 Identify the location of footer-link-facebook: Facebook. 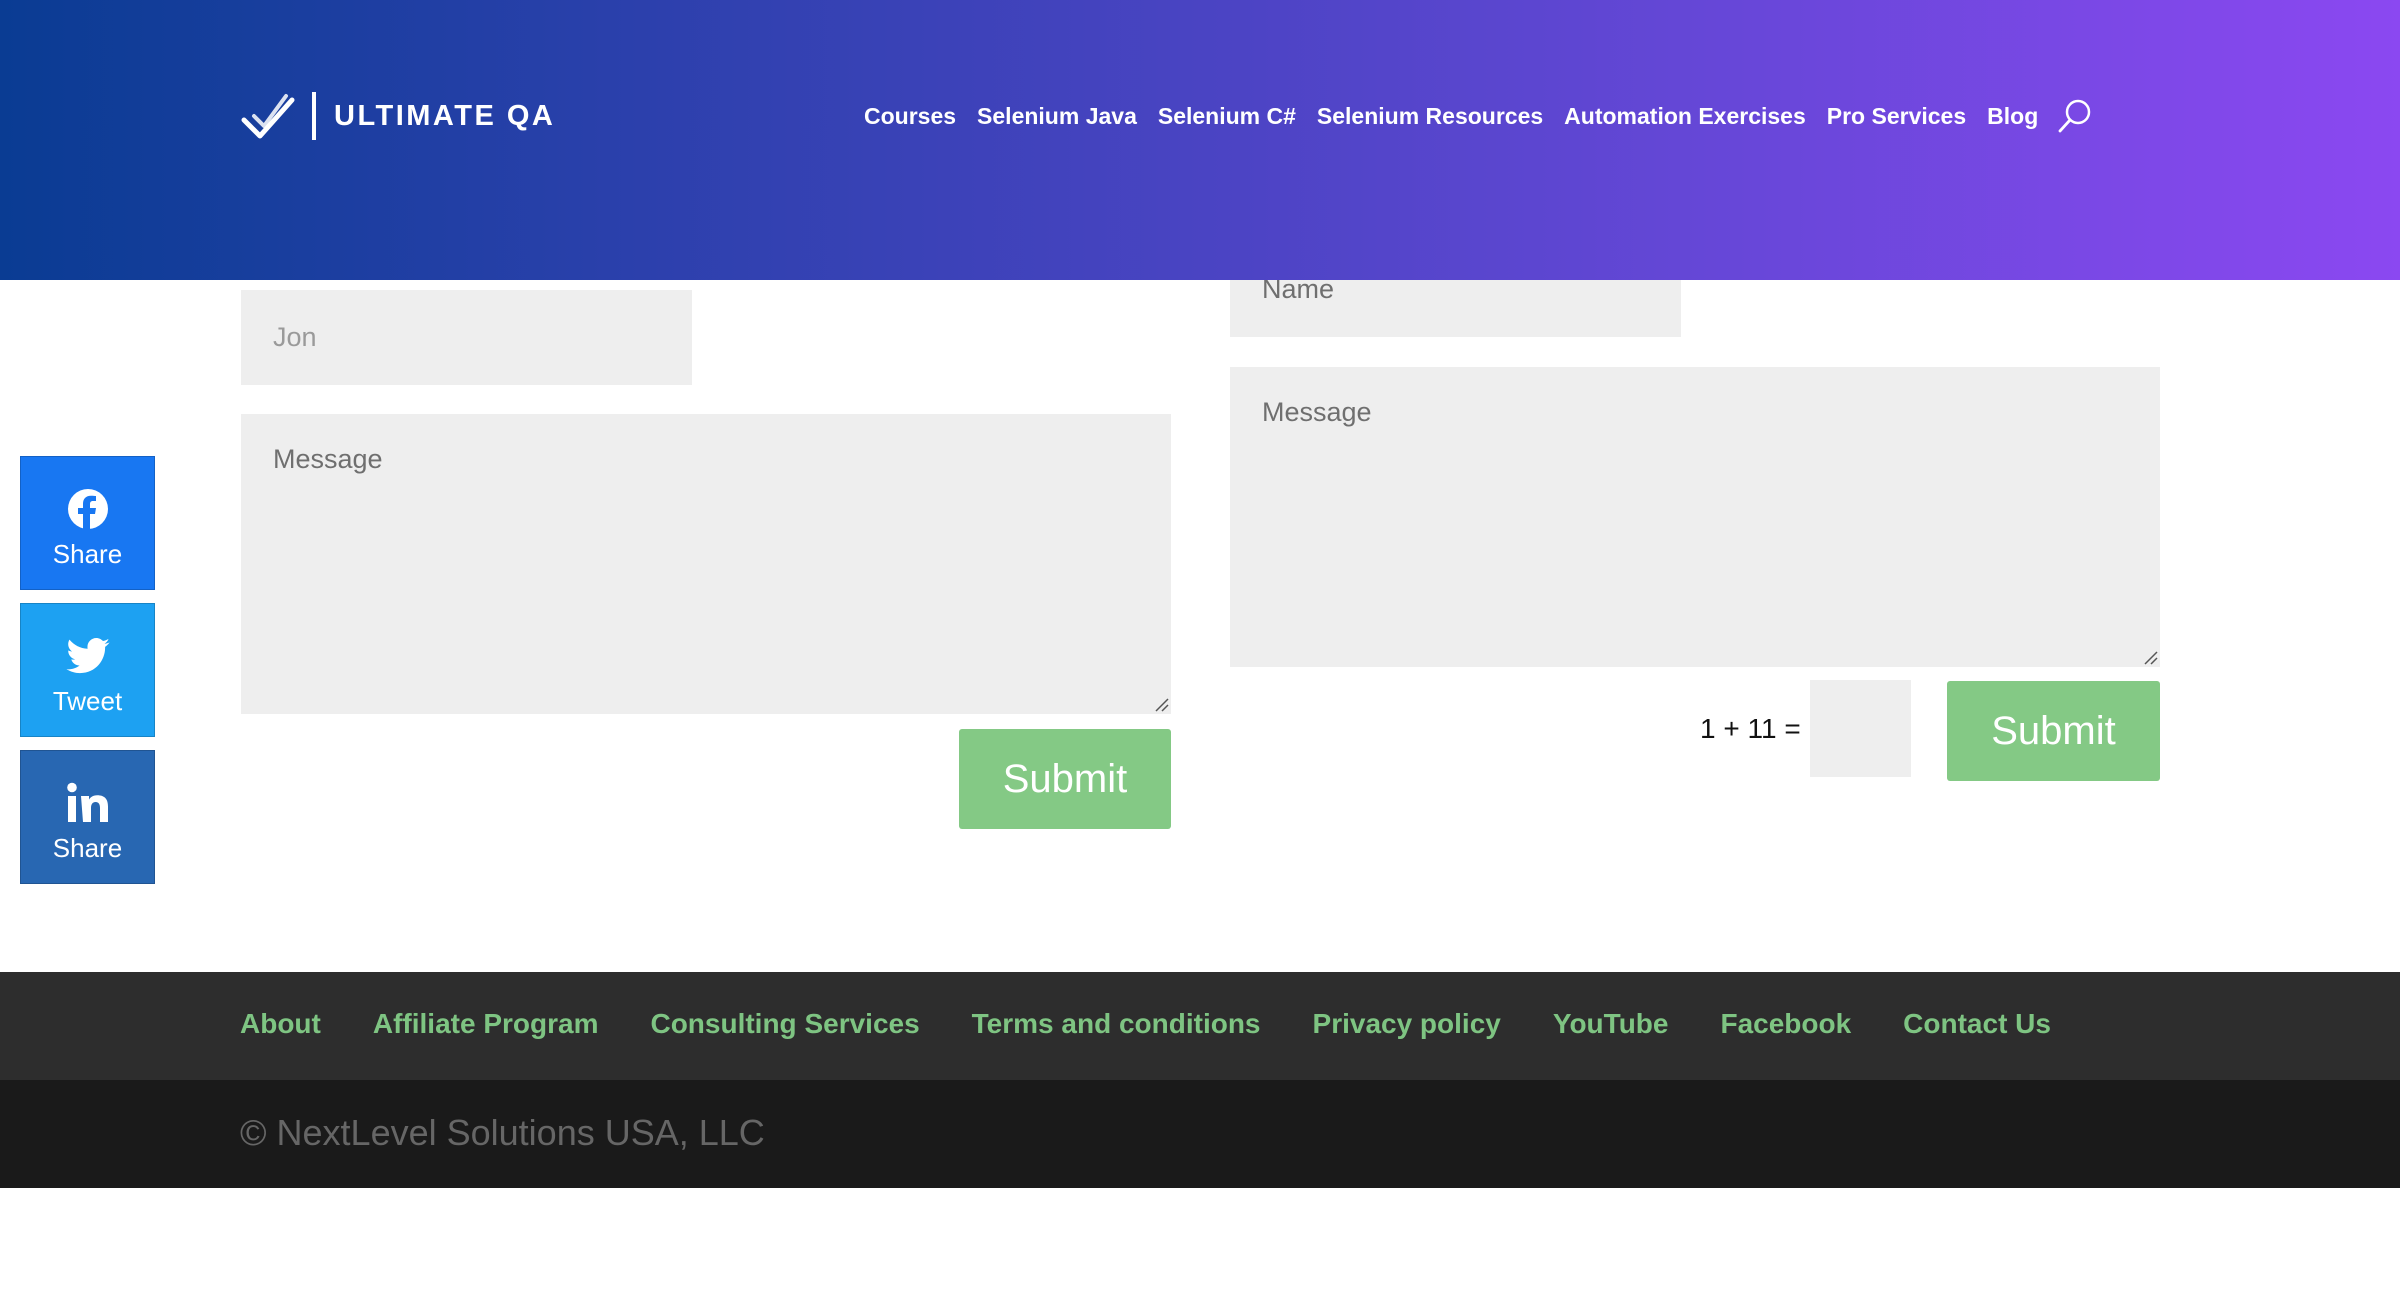
(1785, 1024).